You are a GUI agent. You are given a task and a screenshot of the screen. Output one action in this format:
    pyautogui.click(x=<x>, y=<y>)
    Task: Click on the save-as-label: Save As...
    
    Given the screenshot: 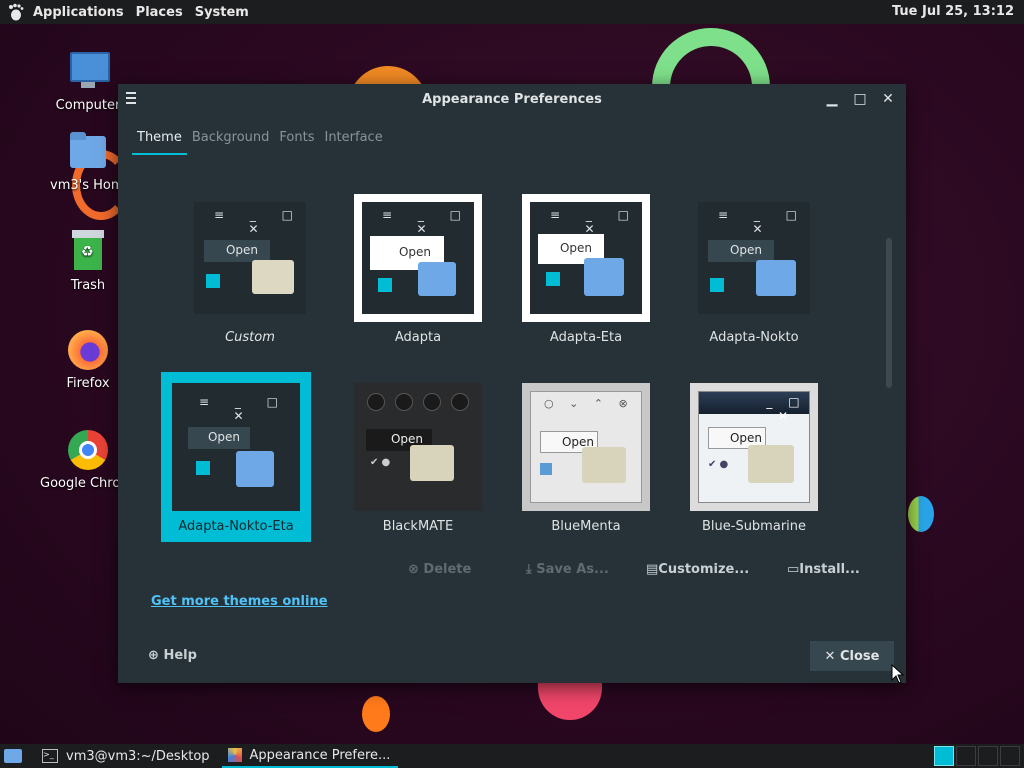 What is the action you would take?
    pyautogui.click(x=572, y=569)
    